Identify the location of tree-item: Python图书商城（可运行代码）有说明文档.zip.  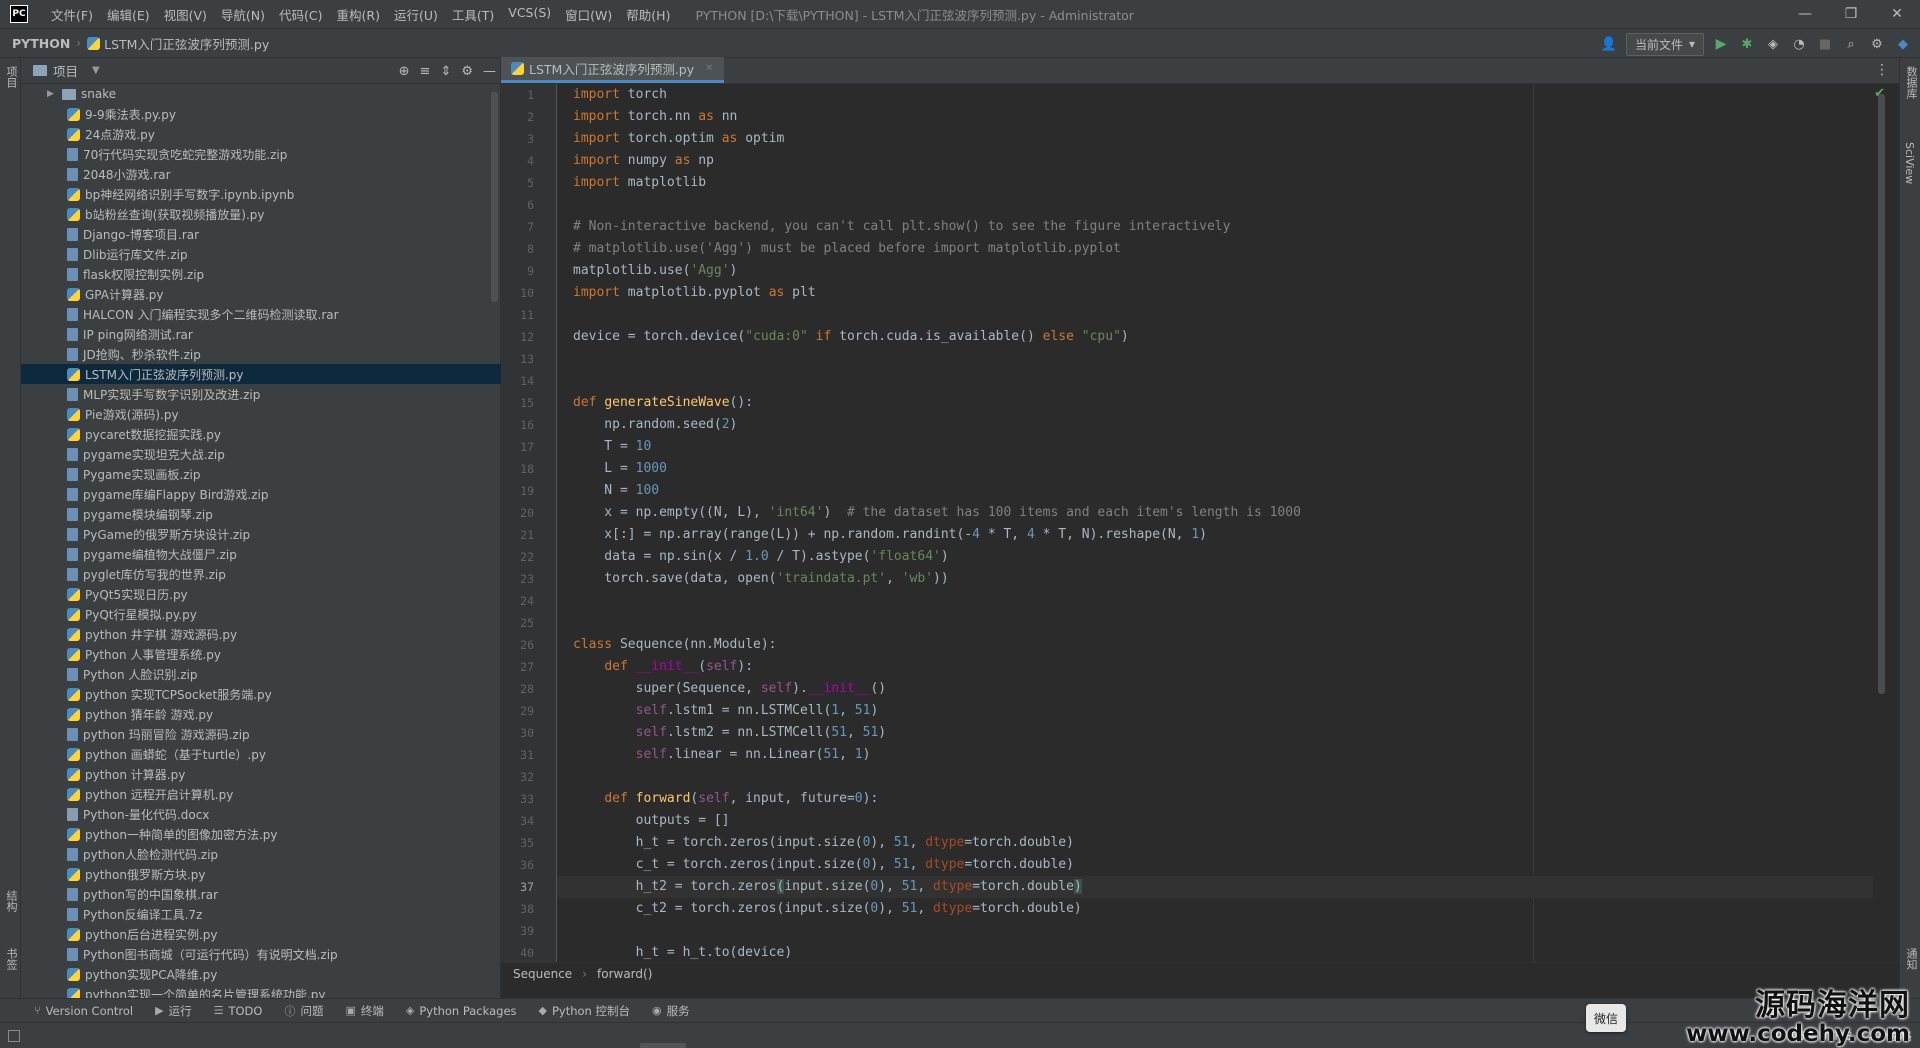
(261, 954).